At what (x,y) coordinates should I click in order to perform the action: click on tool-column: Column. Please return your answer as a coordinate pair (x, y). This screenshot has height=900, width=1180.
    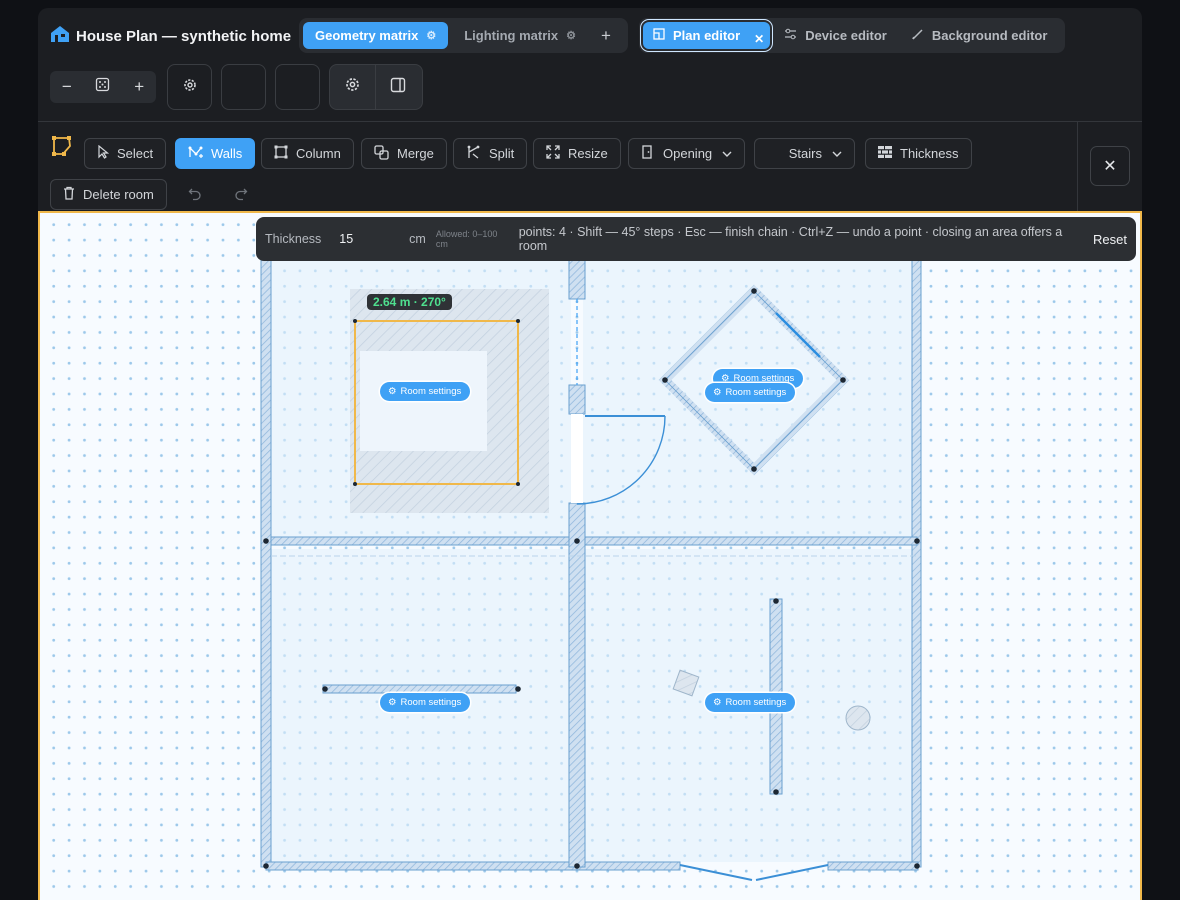
    Looking at the image, I should click on (307, 153).